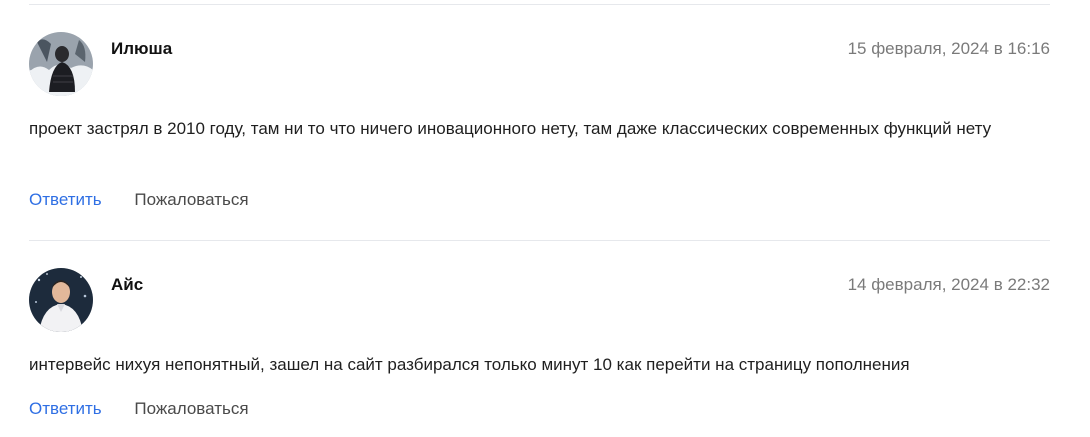 Image resolution: width=1090 pixels, height=437 pixels. Describe the element at coordinates (948, 48) in the screenshot. I see `comment-date: 15 февраля, 2024 в 16:16` at that location.